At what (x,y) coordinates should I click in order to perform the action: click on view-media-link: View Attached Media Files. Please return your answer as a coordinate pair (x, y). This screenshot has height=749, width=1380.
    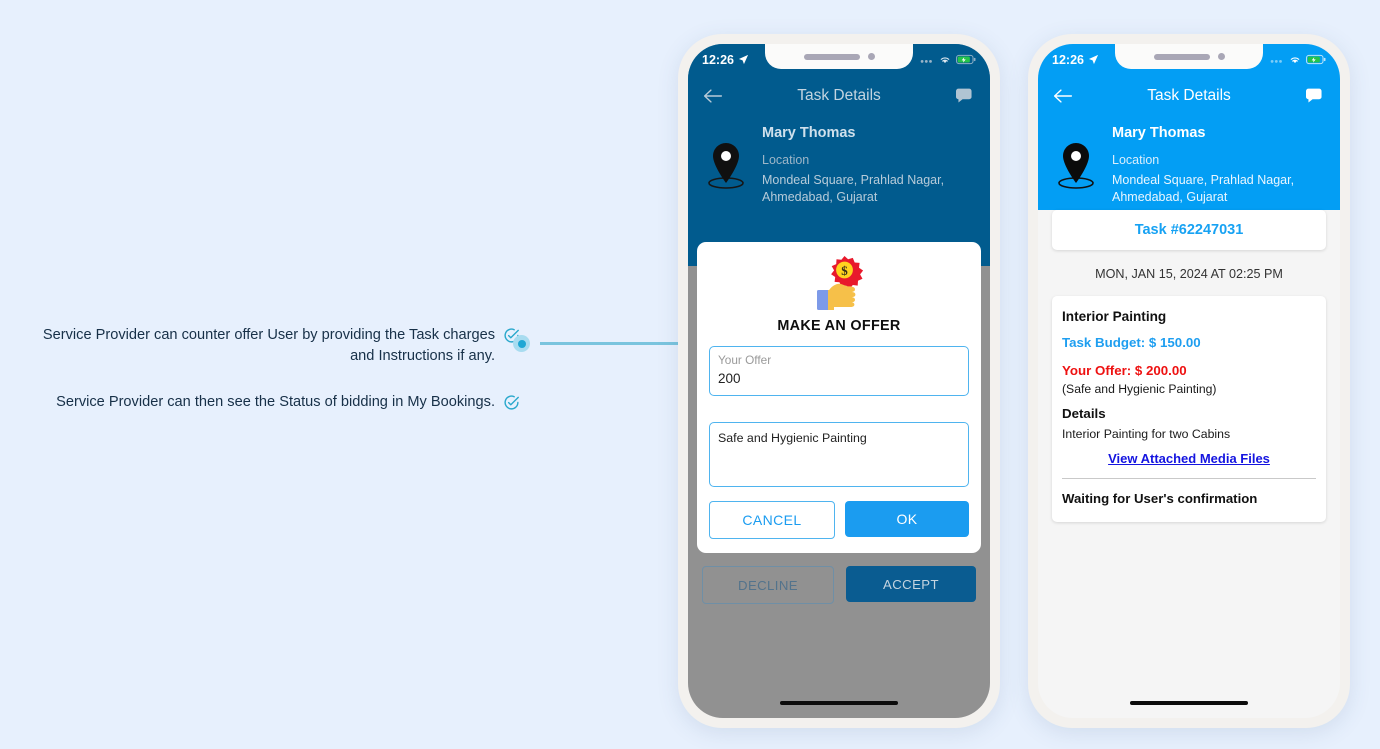
    Looking at the image, I should click on (1189, 458).